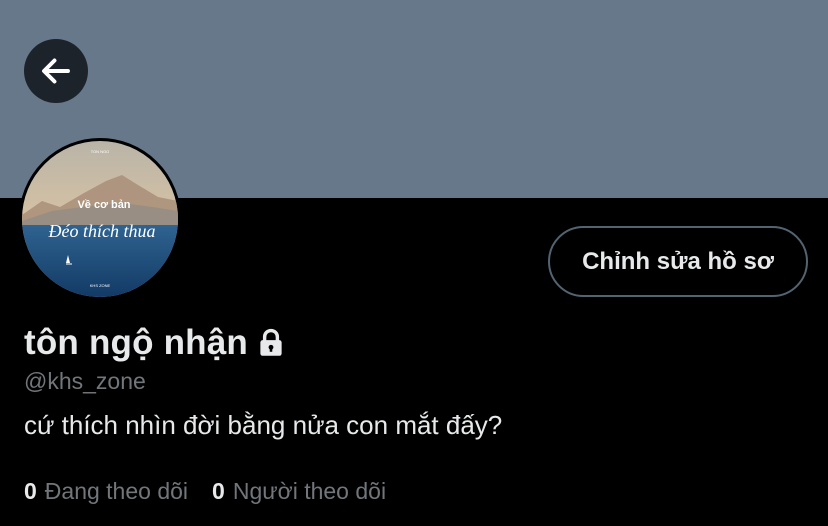  Describe the element at coordinates (136, 342) in the screenshot. I see `display-name: tôn ngộ nhận` at that location.